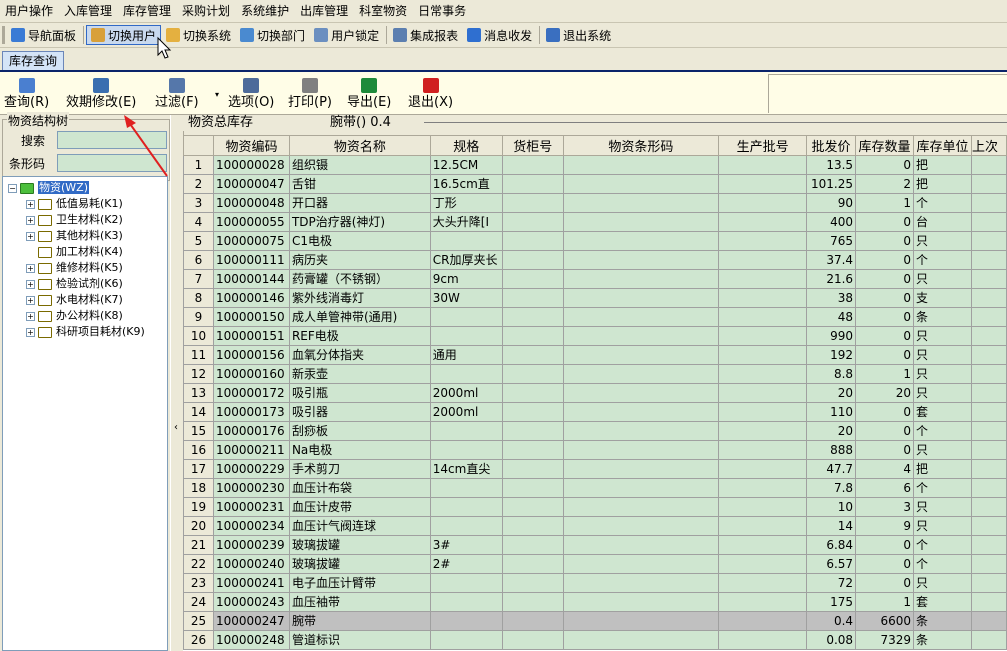  Describe the element at coordinates (942, 640) in the screenshot. I see `table-cell: 条` at that location.